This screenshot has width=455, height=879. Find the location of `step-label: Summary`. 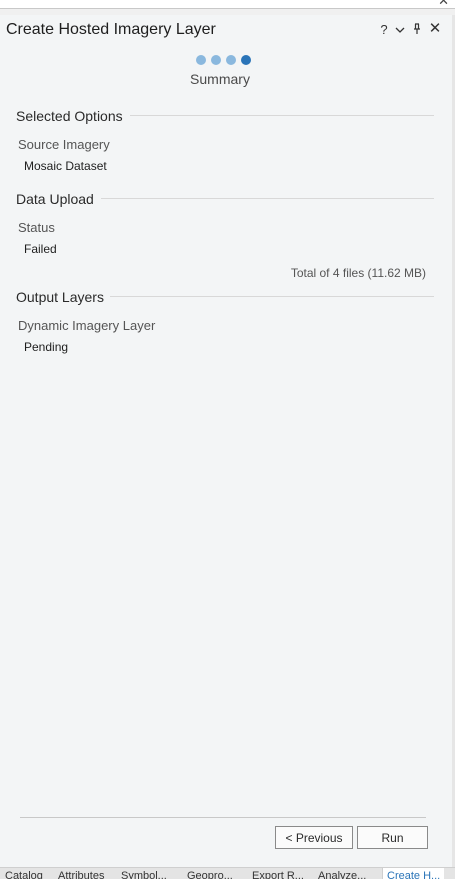

step-label: Summary is located at coordinates (220, 79).